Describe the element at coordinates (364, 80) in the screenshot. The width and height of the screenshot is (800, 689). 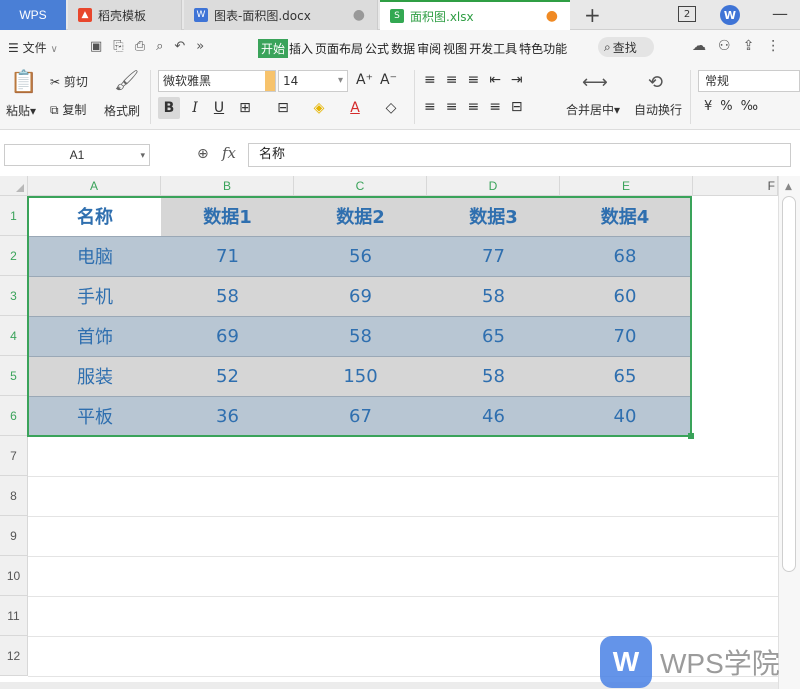
I see `increase-font-icon: A⁺` at that location.